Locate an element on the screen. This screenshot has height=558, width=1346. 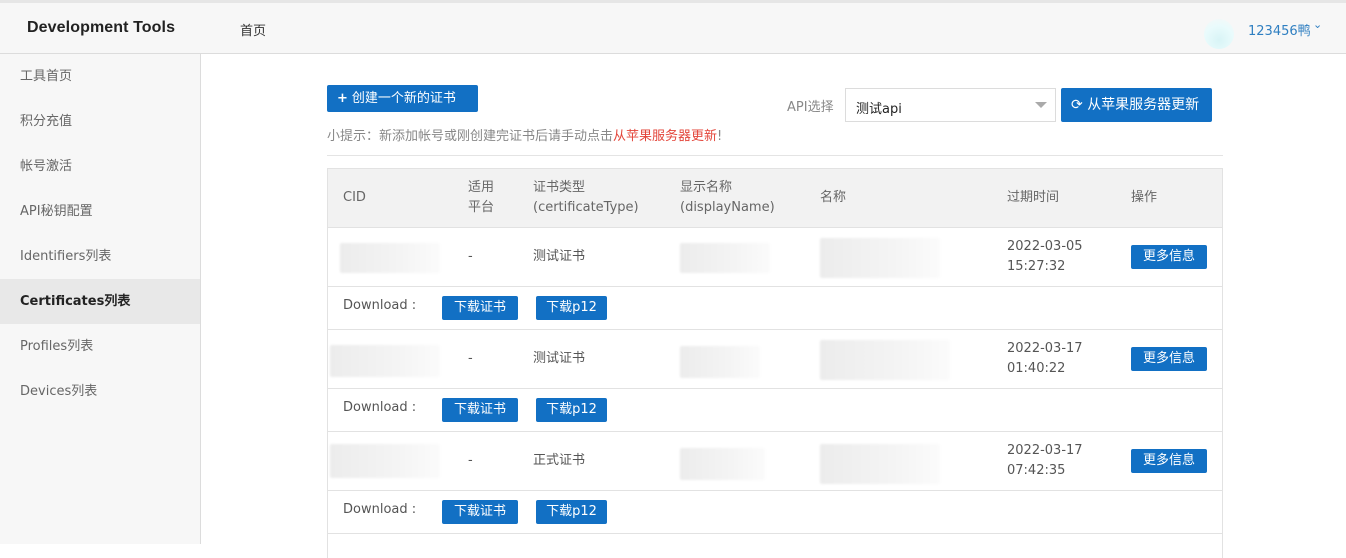
api-select-value: 测试api is located at coordinates (879, 109).